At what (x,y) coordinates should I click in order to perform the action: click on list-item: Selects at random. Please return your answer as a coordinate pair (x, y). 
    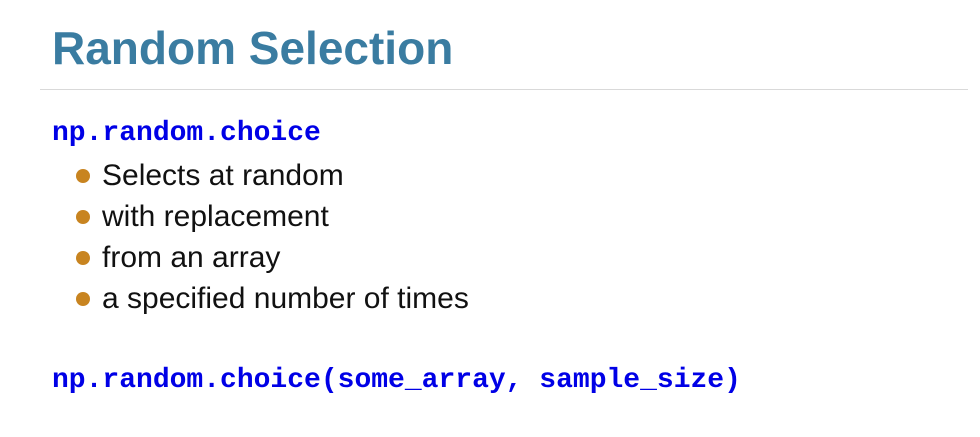
    Looking at the image, I should click on (272, 175).